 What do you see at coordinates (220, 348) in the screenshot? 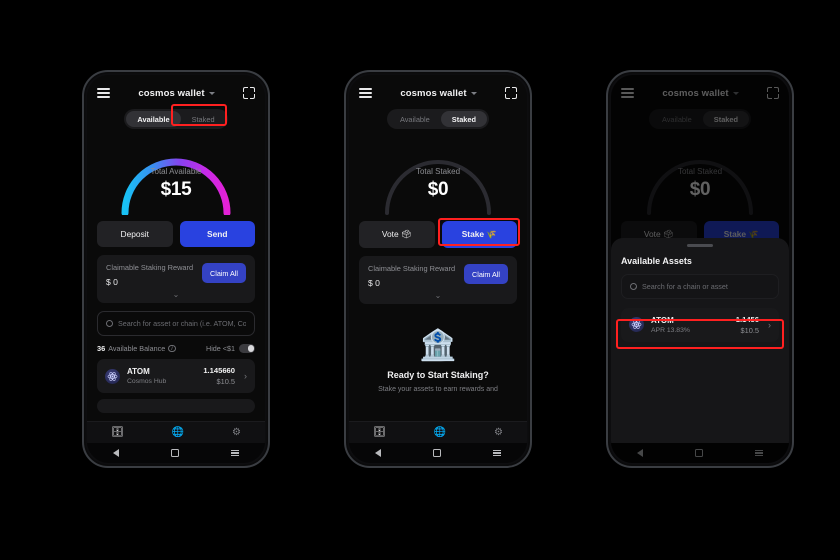
I see `hide-small-label: Hide <$1` at bounding box center [220, 348].